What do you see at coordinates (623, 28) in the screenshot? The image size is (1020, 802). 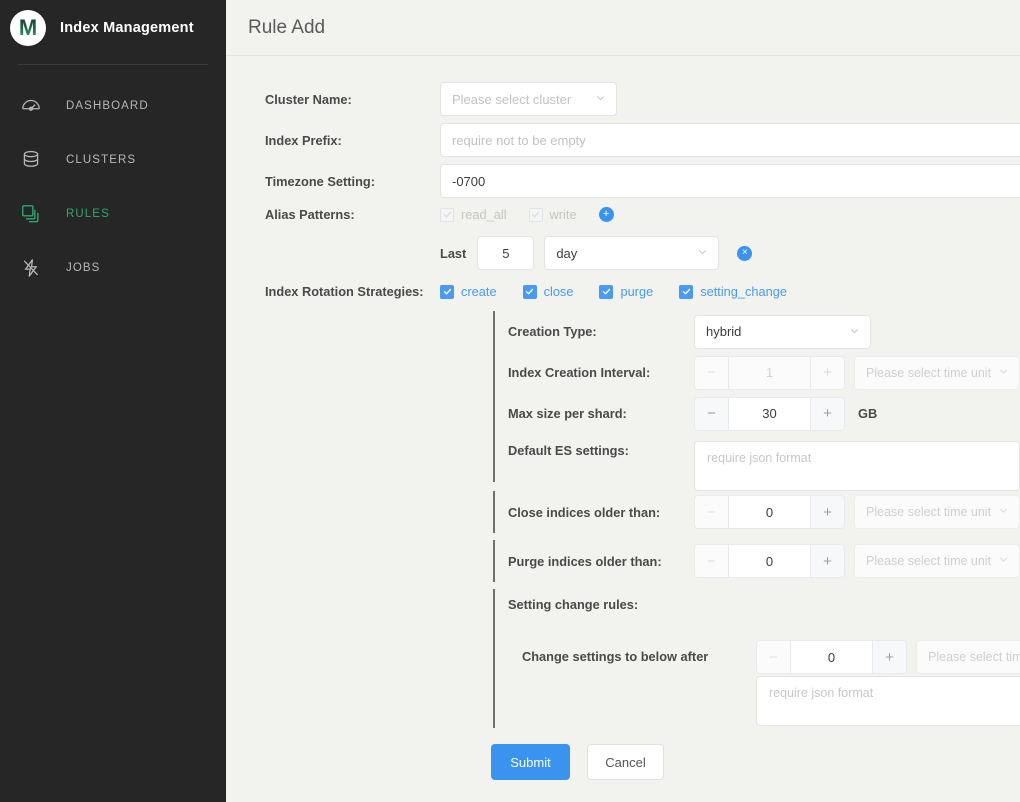 I see `page-header: Rule Add` at bounding box center [623, 28].